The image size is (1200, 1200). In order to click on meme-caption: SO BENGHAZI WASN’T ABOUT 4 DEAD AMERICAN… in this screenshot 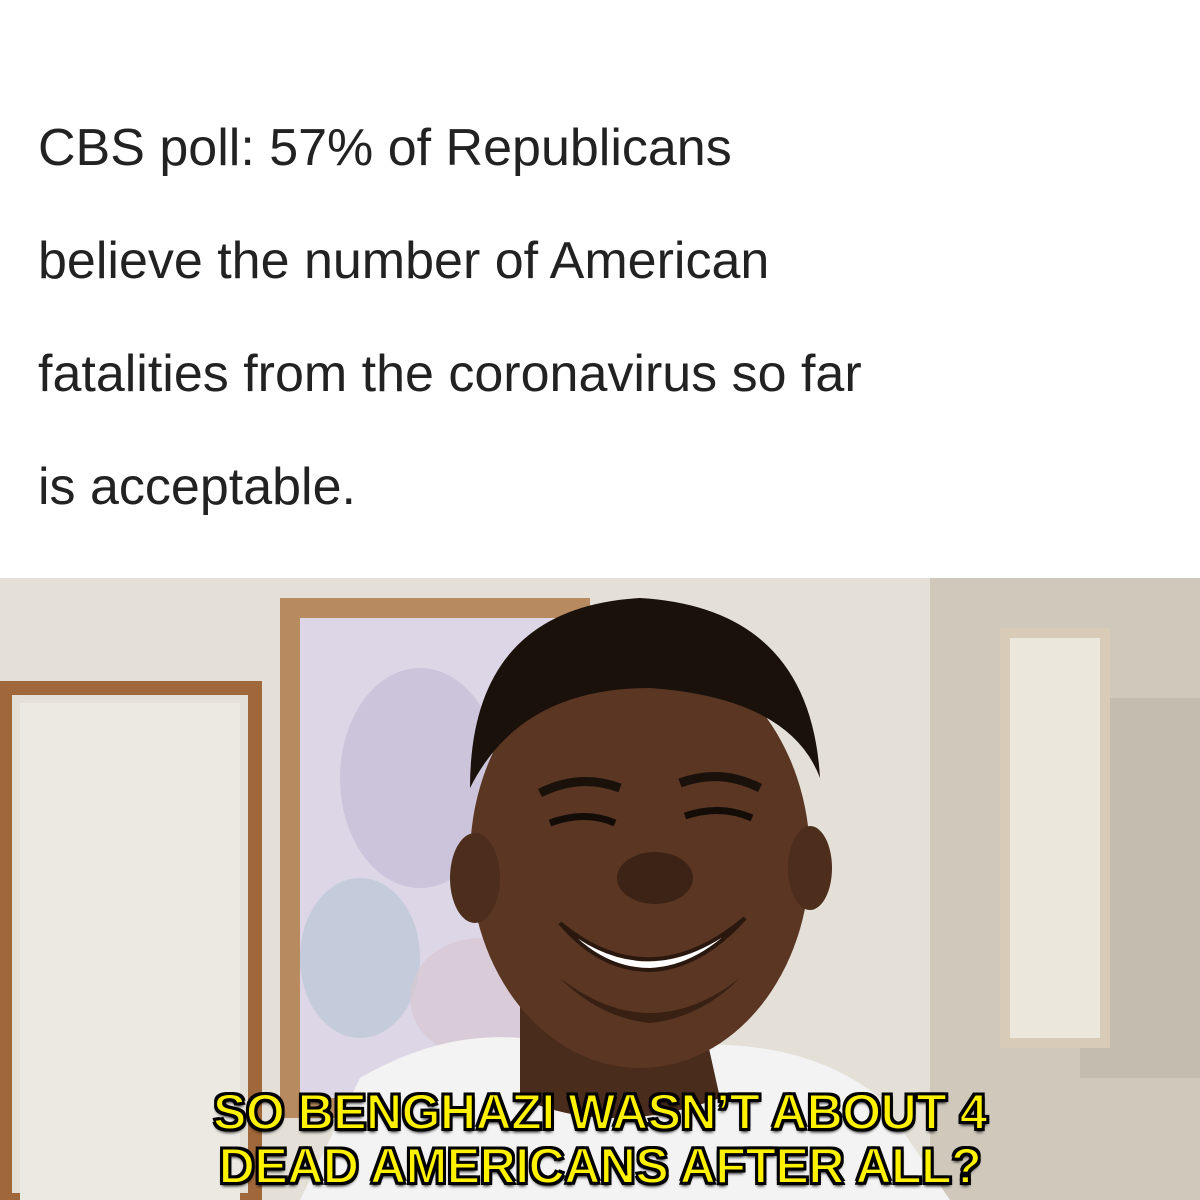, I will do `click(600, 1139)`.